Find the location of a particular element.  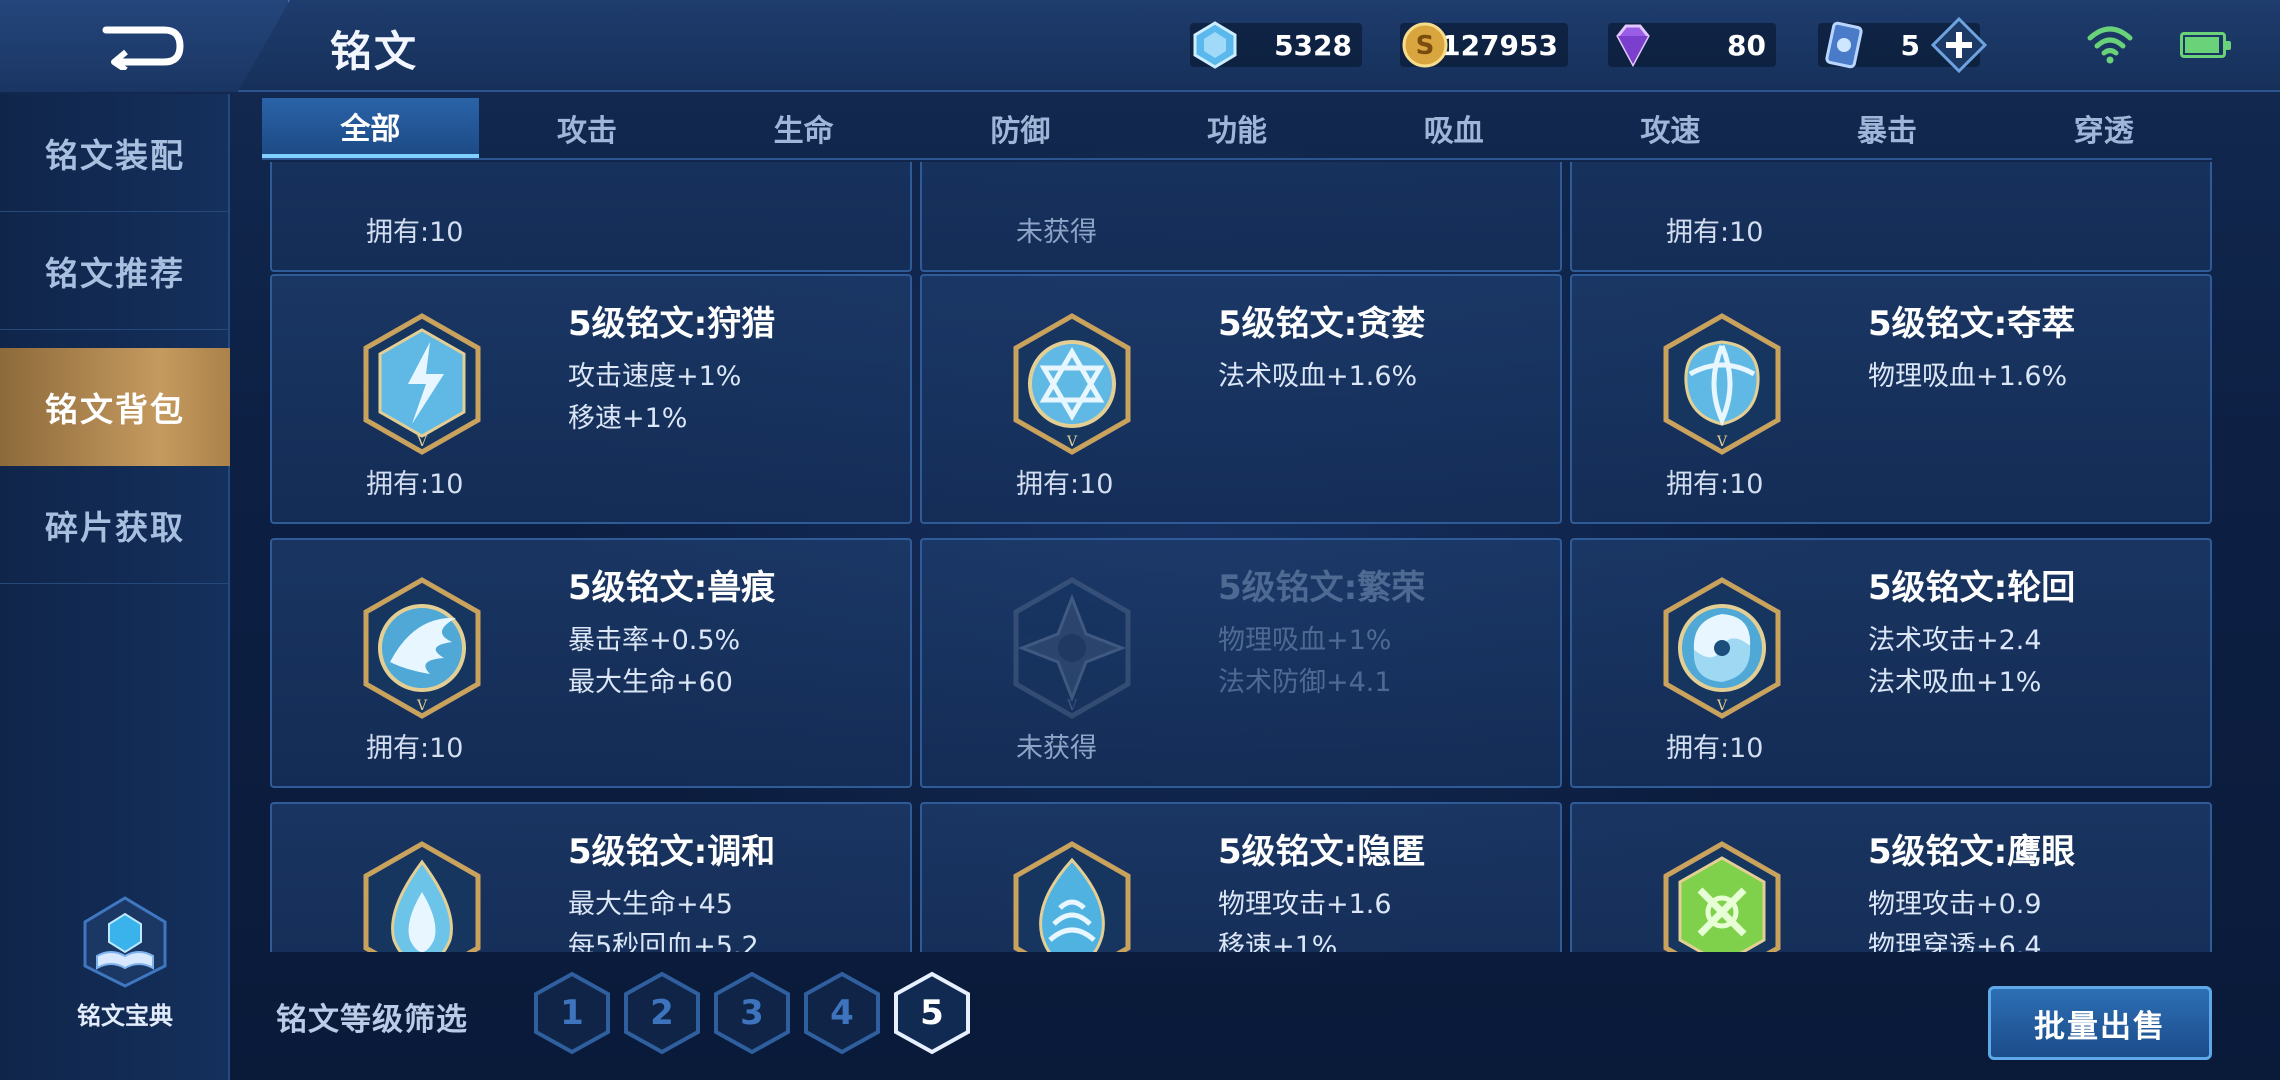

inscription-name: 5级铭文:贪婪 is located at coordinates (1322, 324).